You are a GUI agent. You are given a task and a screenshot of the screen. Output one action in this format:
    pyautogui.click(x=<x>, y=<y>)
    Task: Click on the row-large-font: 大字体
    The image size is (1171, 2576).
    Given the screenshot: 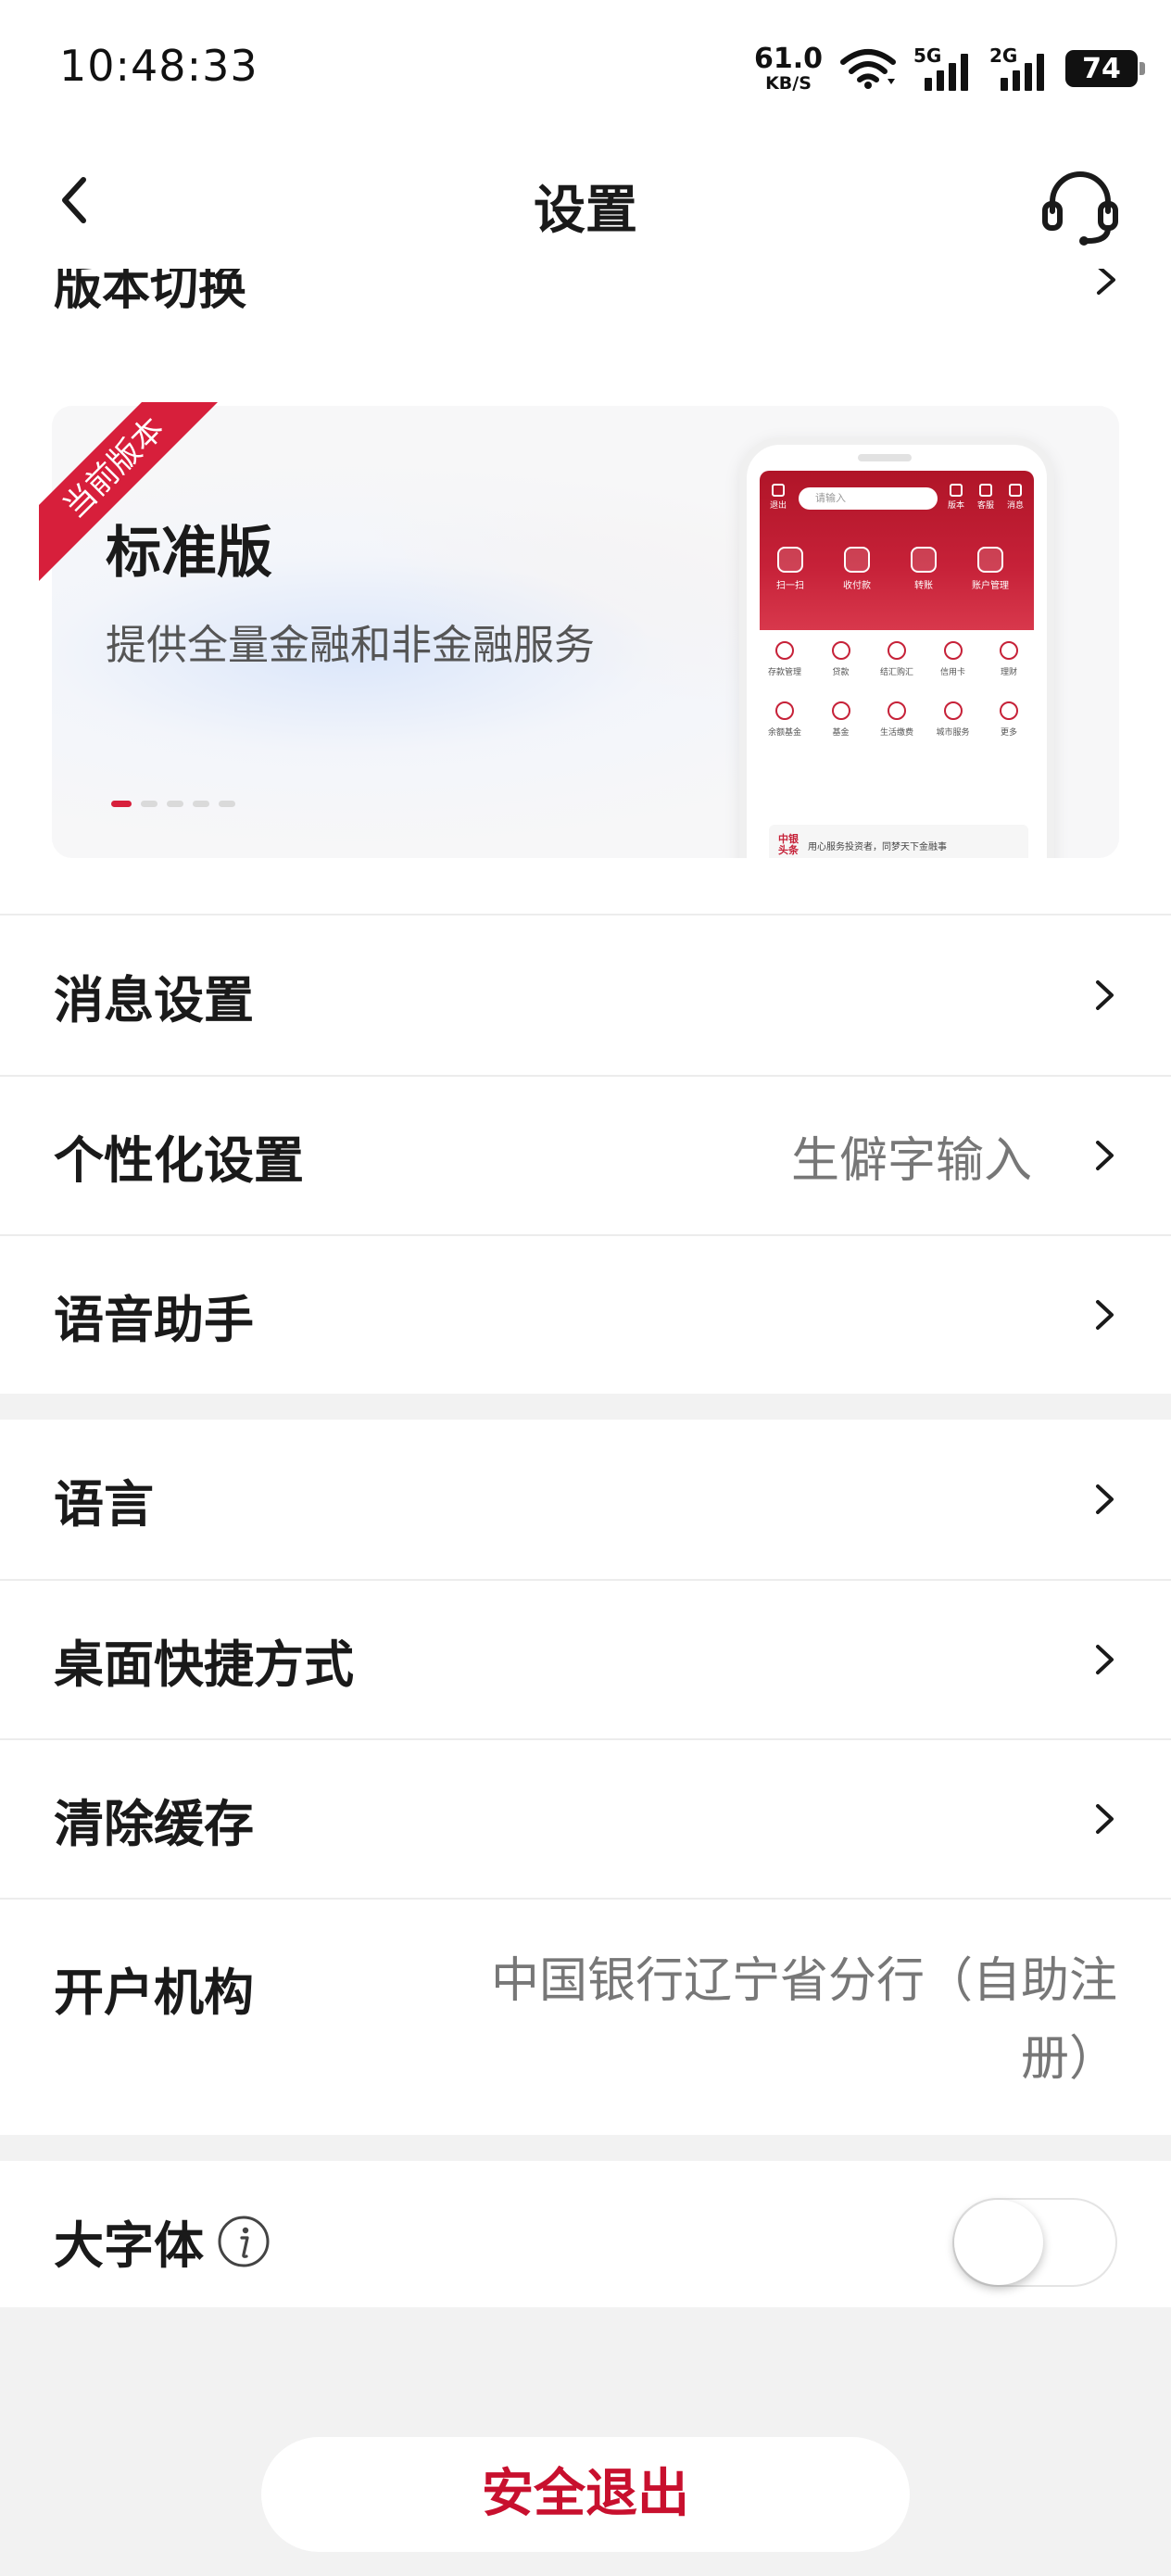 What is the action you would take?
    pyautogui.click(x=585, y=2241)
    